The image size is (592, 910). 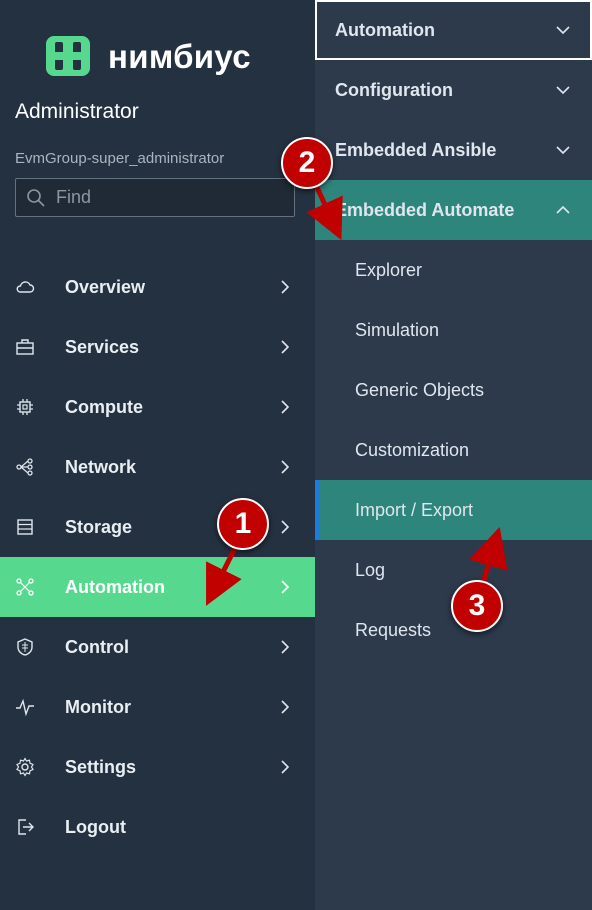 I want to click on submenu-header-automation: Automation, so click(x=453, y=30).